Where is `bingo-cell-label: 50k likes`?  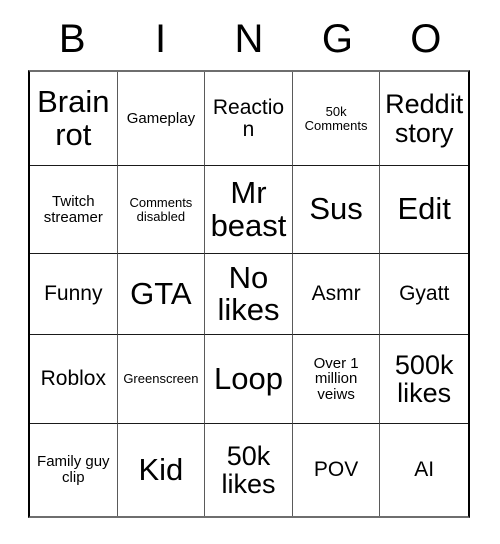 bingo-cell-label: 50k likes is located at coordinates (248, 469).